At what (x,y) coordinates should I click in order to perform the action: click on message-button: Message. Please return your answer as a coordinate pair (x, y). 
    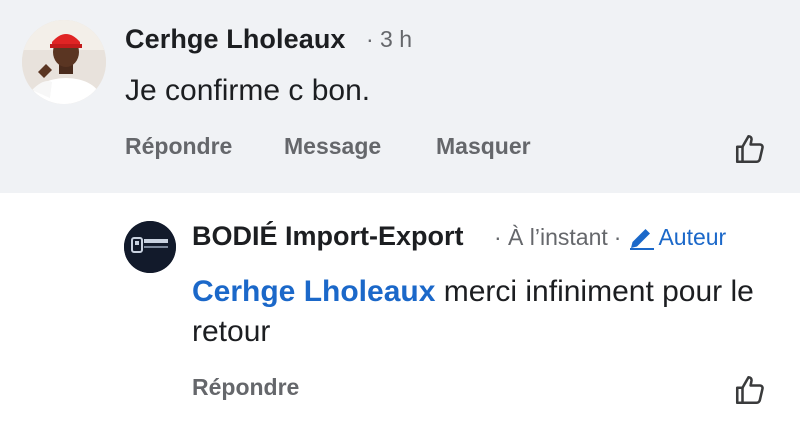
    Looking at the image, I should click on (332, 146).